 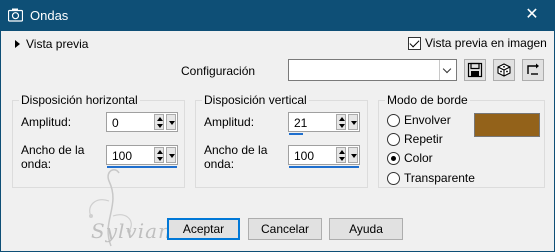 I want to click on h-wavelength-slider, so click(x=142, y=167).